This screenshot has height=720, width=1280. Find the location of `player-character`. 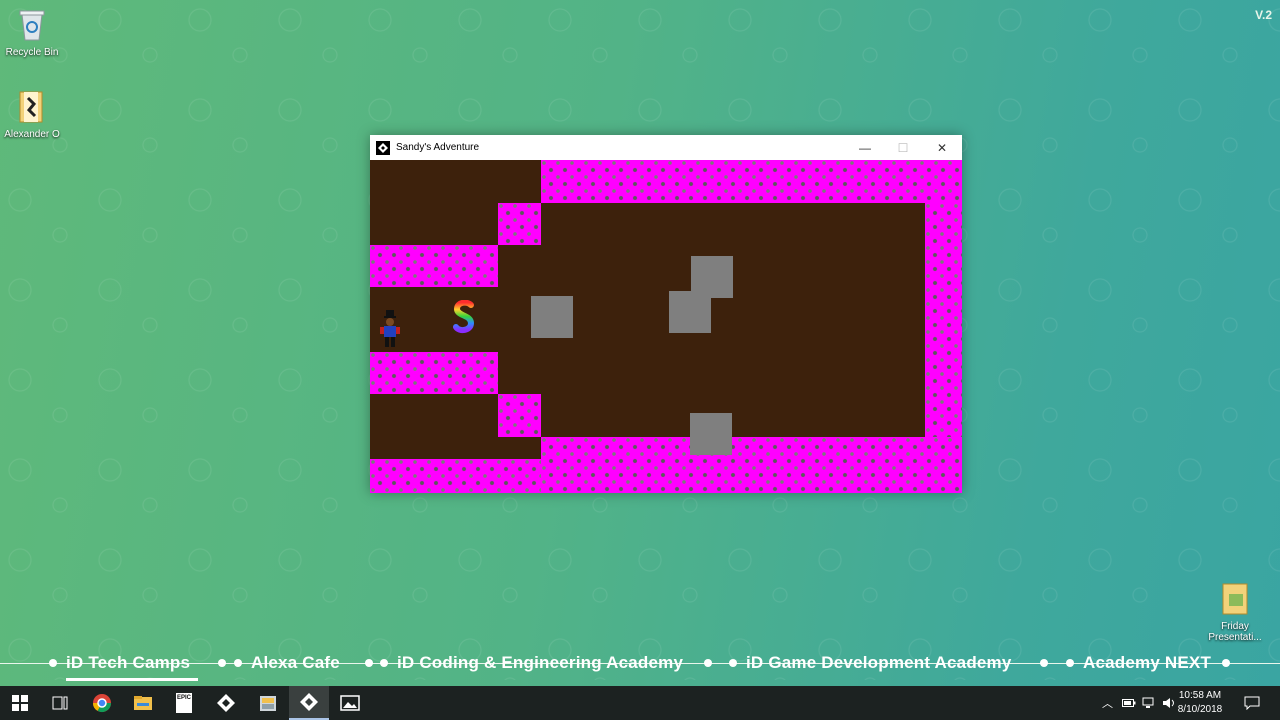

player-character is located at coordinates (390, 328).